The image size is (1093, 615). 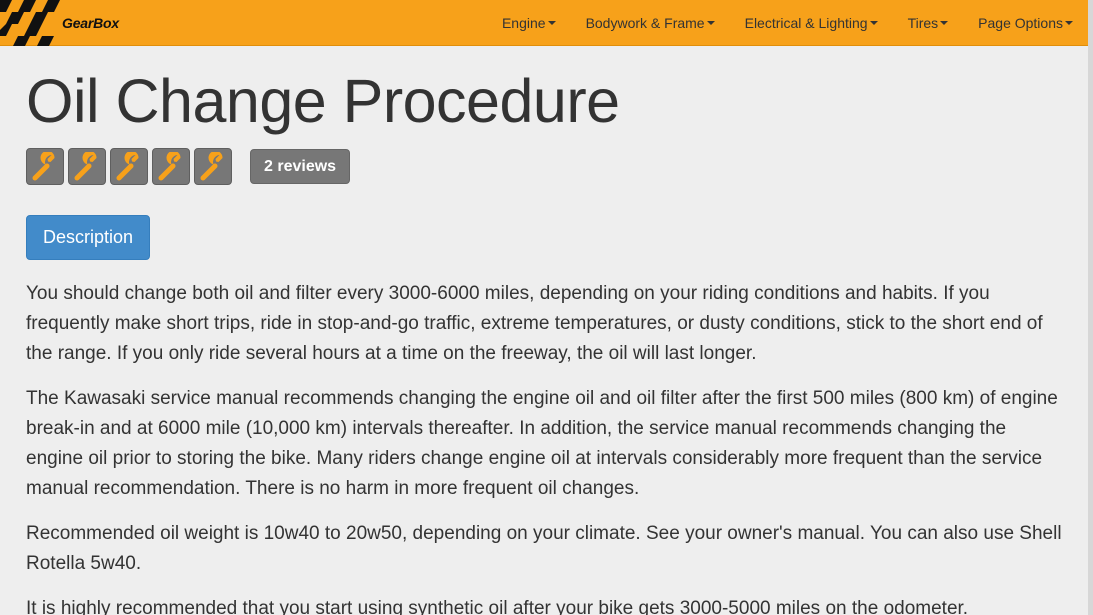 I want to click on menu-electrical-lighting: Electrical & Lighting, so click(x=811, y=23).